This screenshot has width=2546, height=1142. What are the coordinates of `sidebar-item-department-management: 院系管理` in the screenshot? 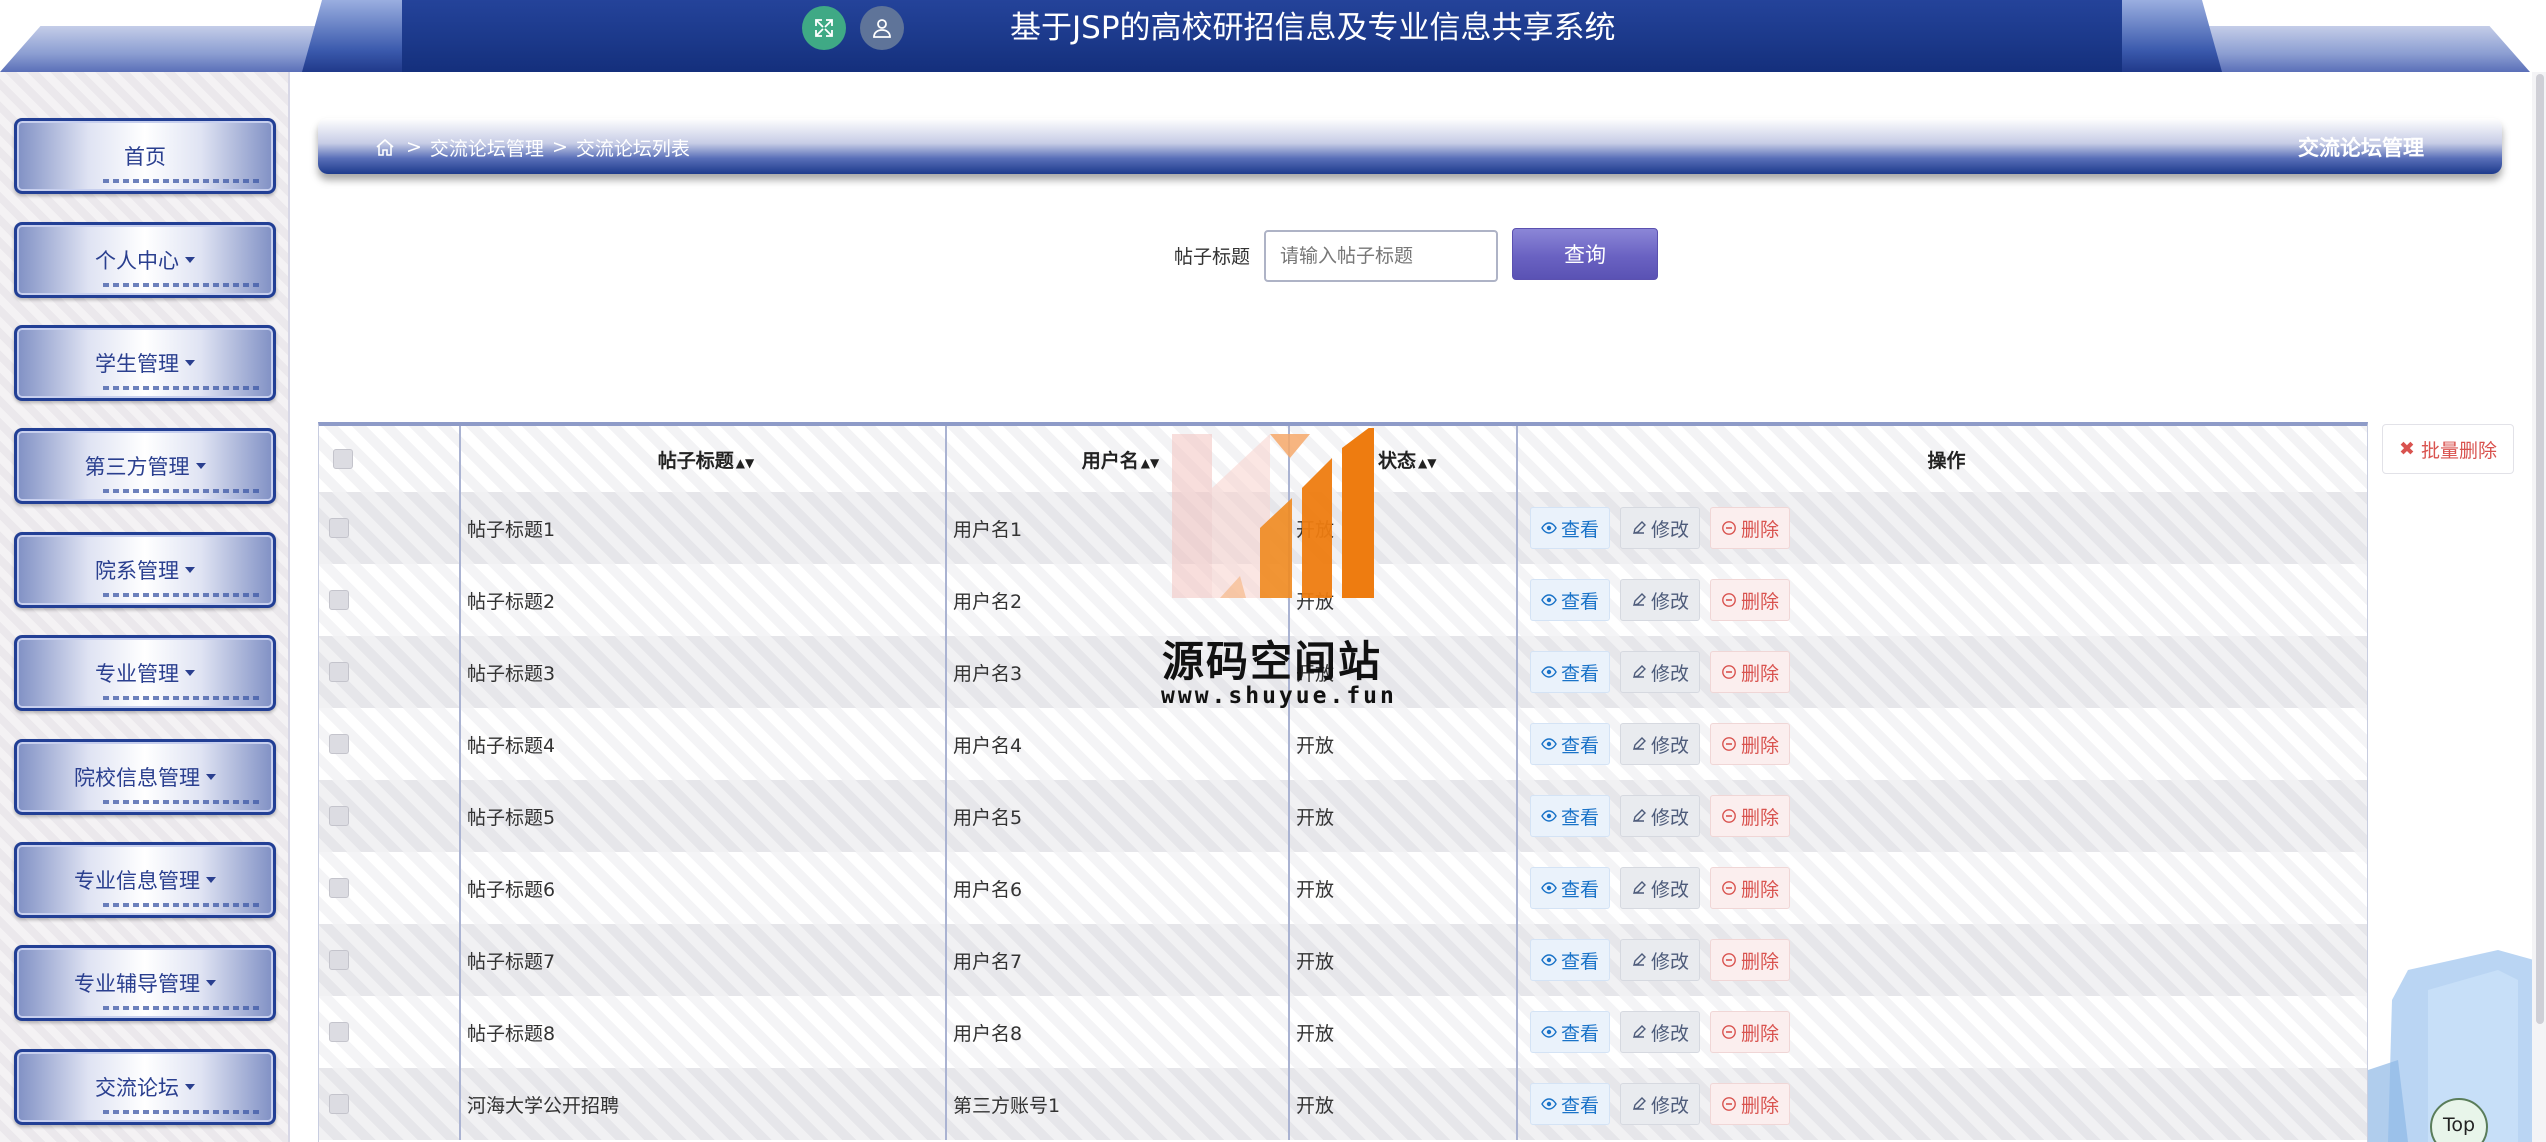 It's located at (145, 570).